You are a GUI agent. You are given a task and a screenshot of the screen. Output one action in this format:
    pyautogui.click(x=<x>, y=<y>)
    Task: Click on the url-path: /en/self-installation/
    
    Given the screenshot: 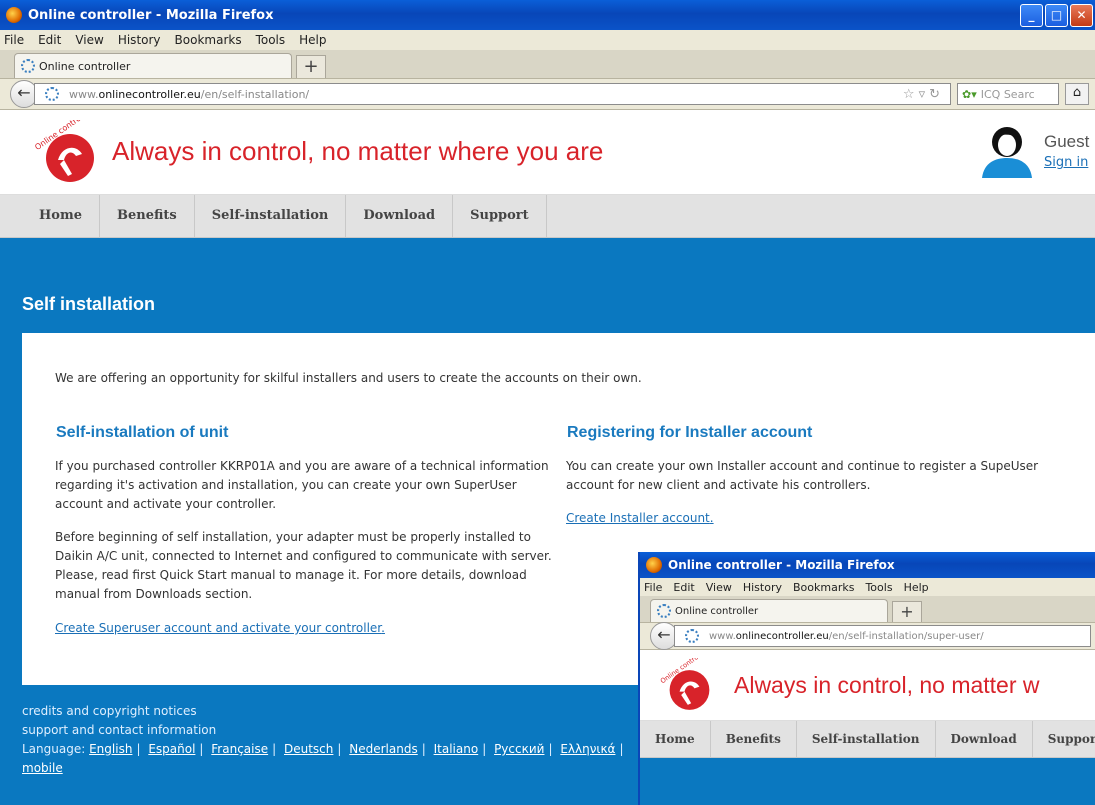 What is the action you would take?
    pyautogui.click(x=255, y=94)
    